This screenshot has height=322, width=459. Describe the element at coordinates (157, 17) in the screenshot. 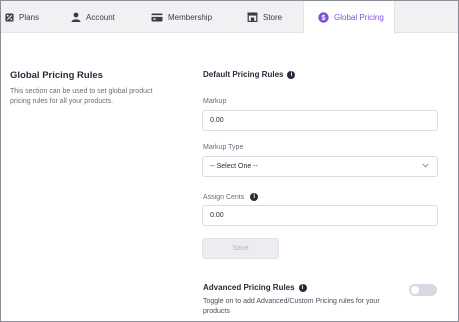

I see `card-icon` at that location.